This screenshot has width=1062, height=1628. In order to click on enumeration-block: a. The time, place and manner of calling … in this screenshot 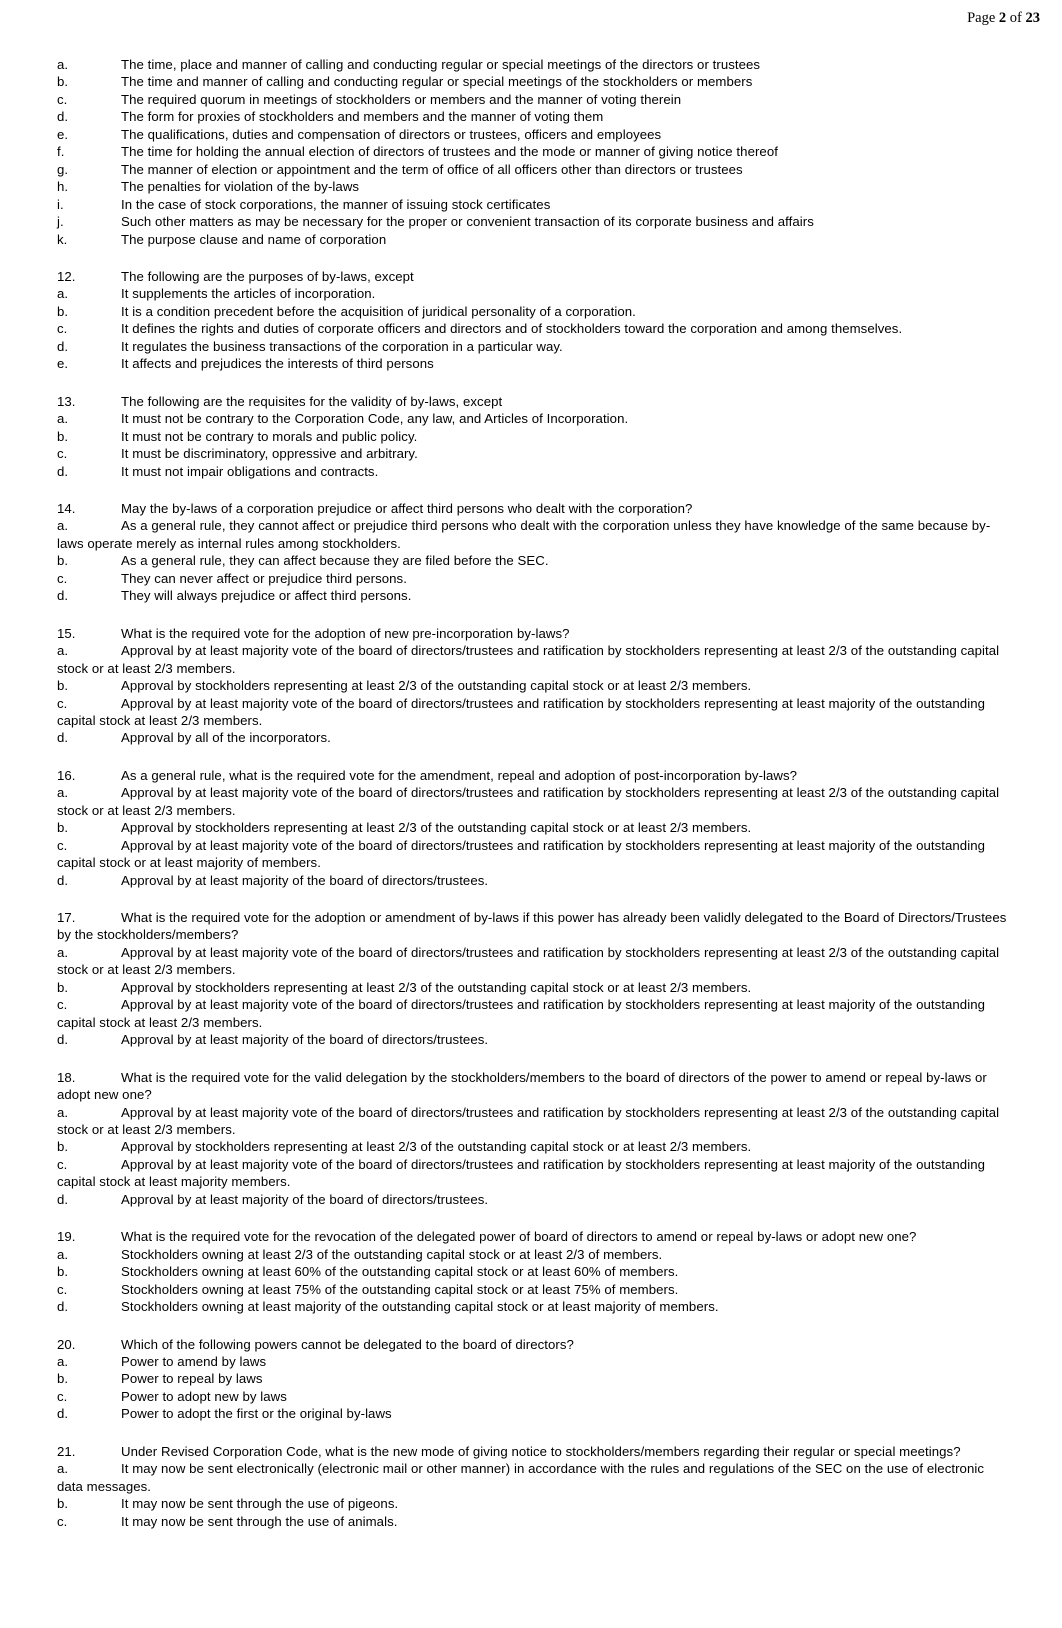, I will do `click(532, 152)`.